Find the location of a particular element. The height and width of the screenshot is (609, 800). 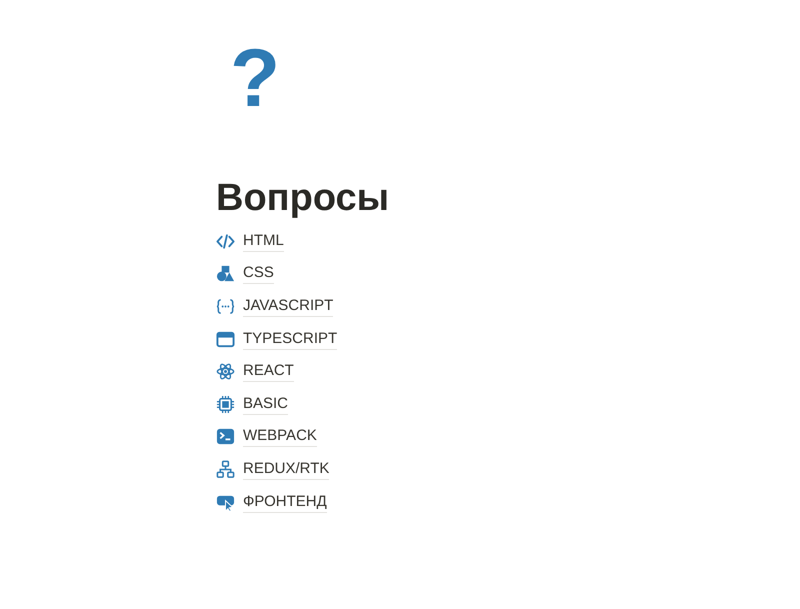

atom-icon is located at coordinates (225, 372).